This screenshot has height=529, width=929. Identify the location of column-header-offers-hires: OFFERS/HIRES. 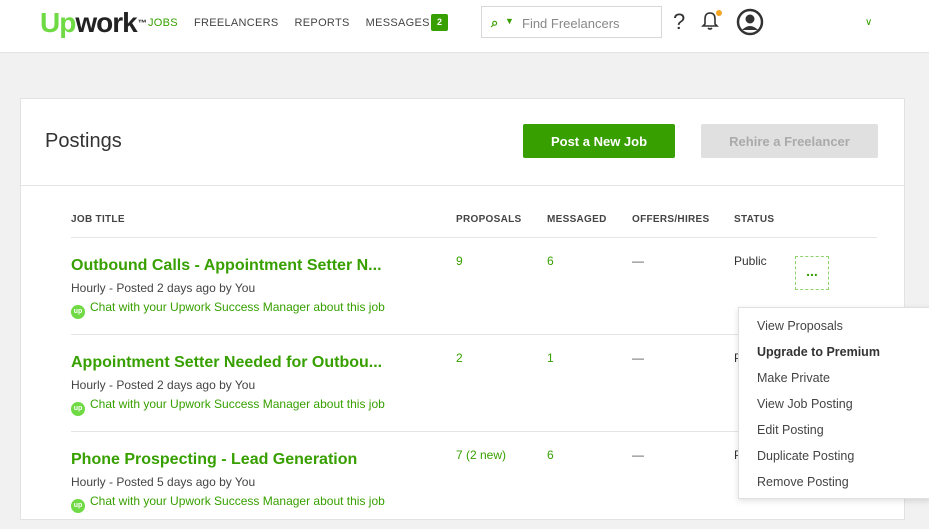
(671, 219).